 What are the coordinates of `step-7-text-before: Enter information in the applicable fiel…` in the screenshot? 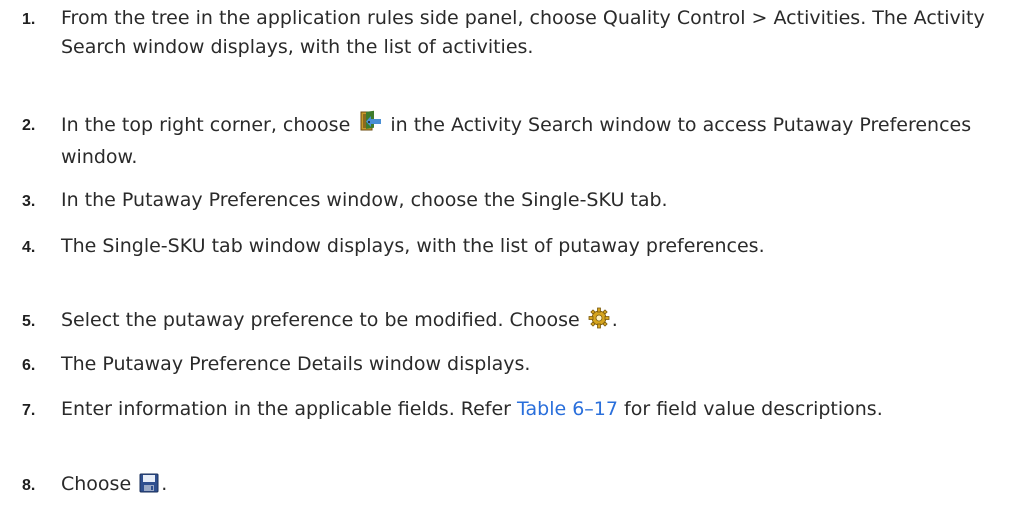 It's located at (286, 409).